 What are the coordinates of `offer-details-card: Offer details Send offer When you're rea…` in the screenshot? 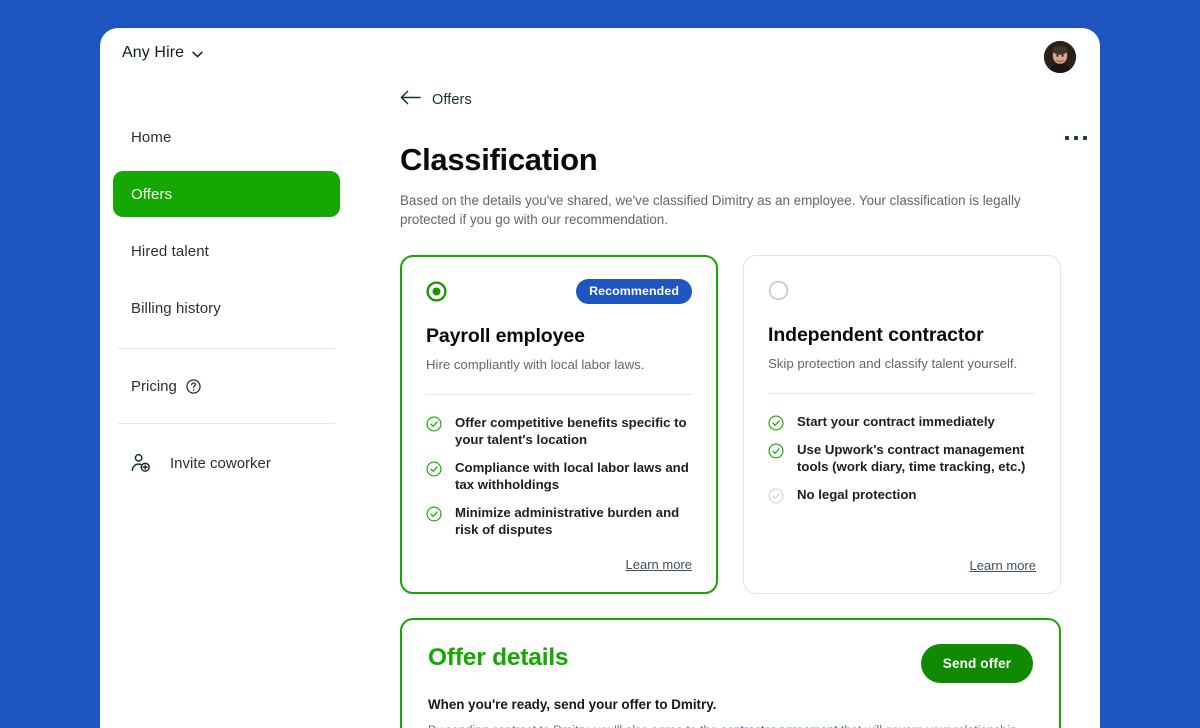 It's located at (730, 672).